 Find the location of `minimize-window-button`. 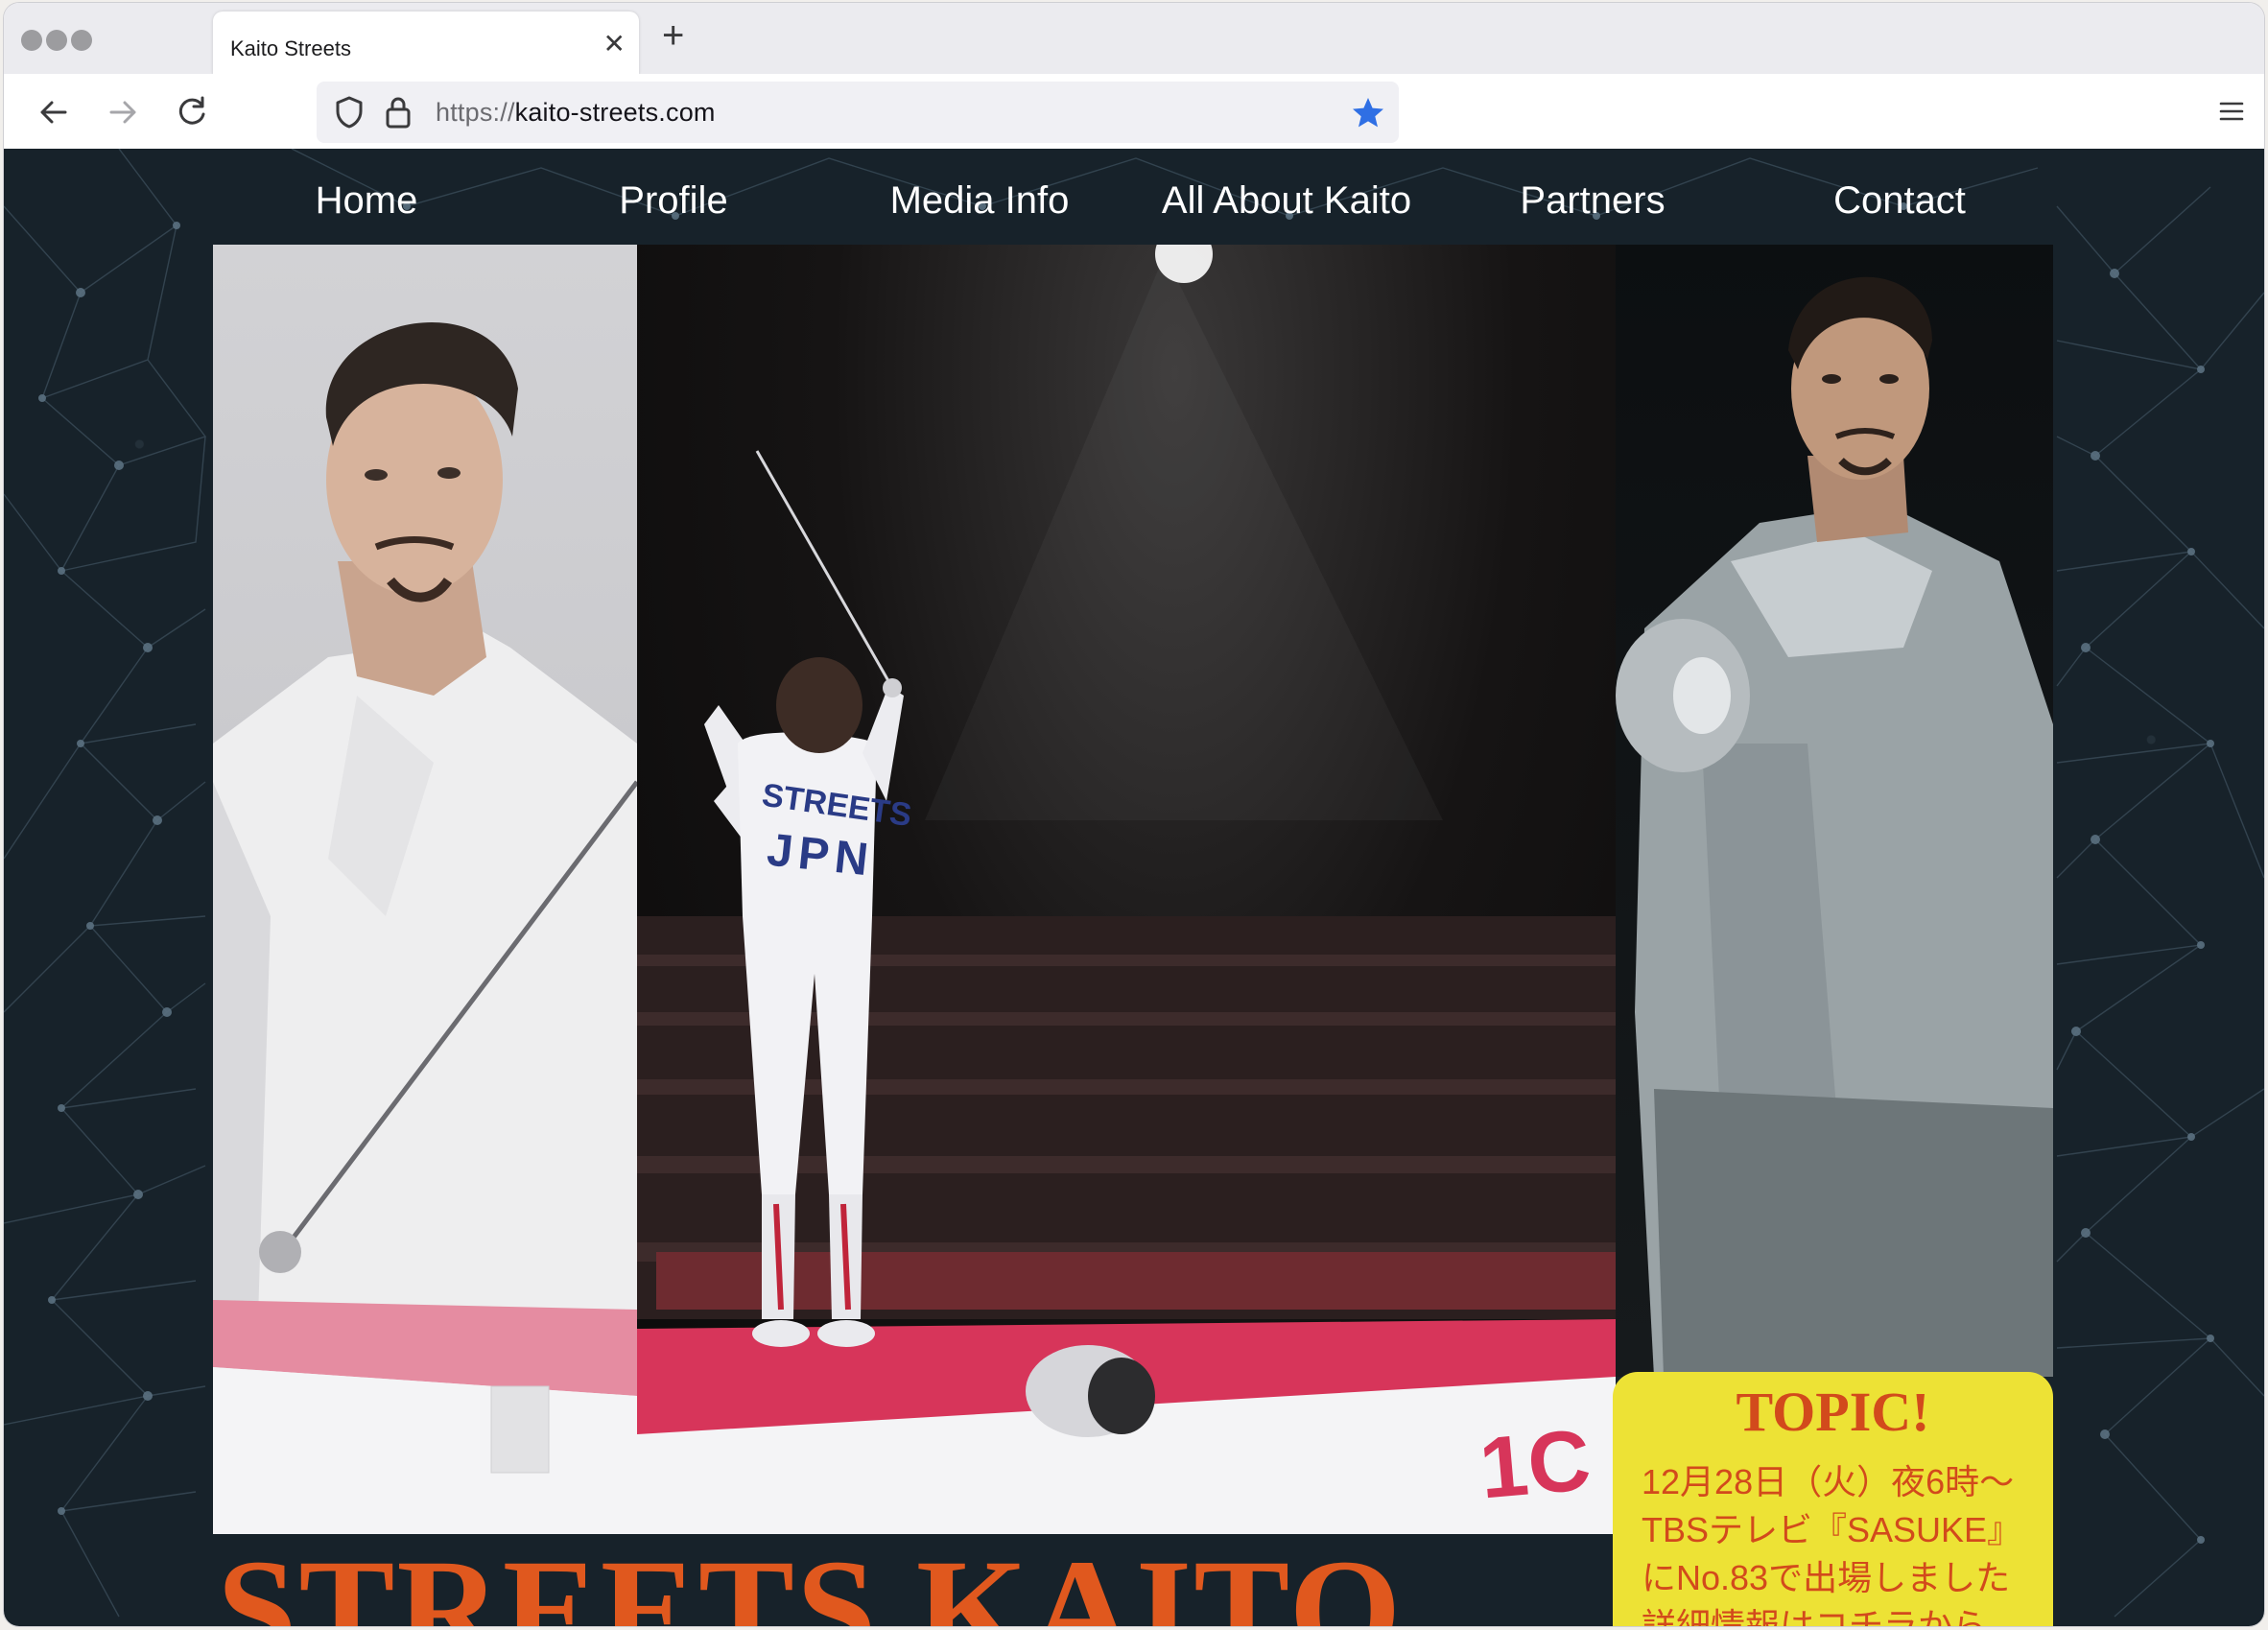

minimize-window-button is located at coordinates (56, 40).